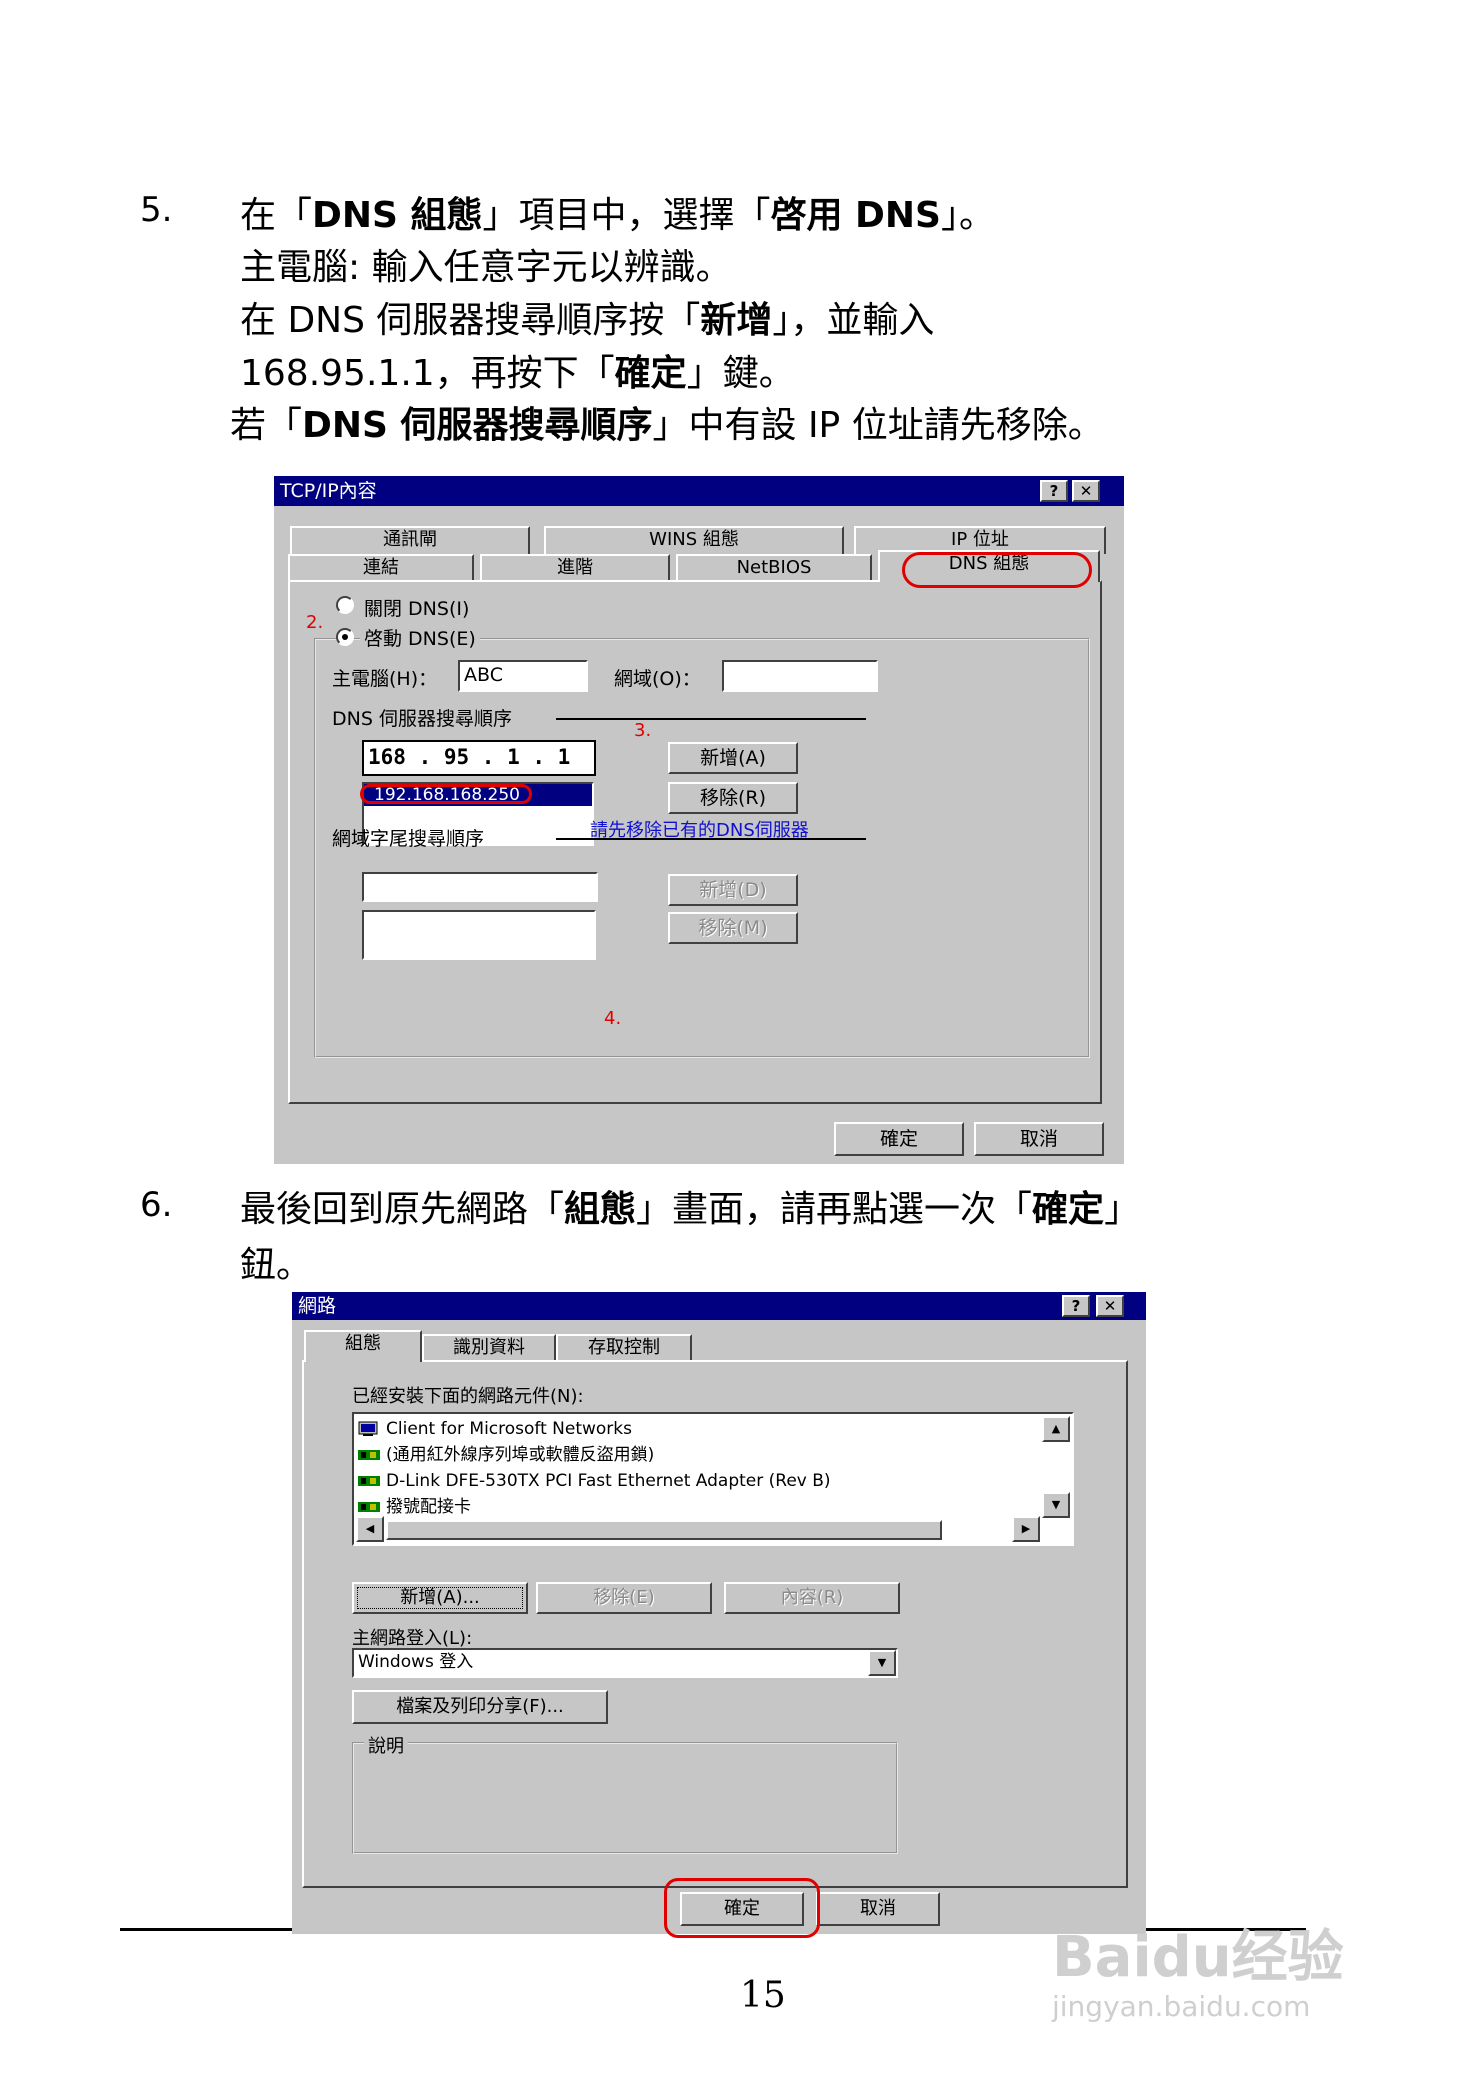 The width and height of the screenshot is (1476, 2088). What do you see at coordinates (1056, 1429) in the screenshot?
I see `scroll-up-button: ▲` at bounding box center [1056, 1429].